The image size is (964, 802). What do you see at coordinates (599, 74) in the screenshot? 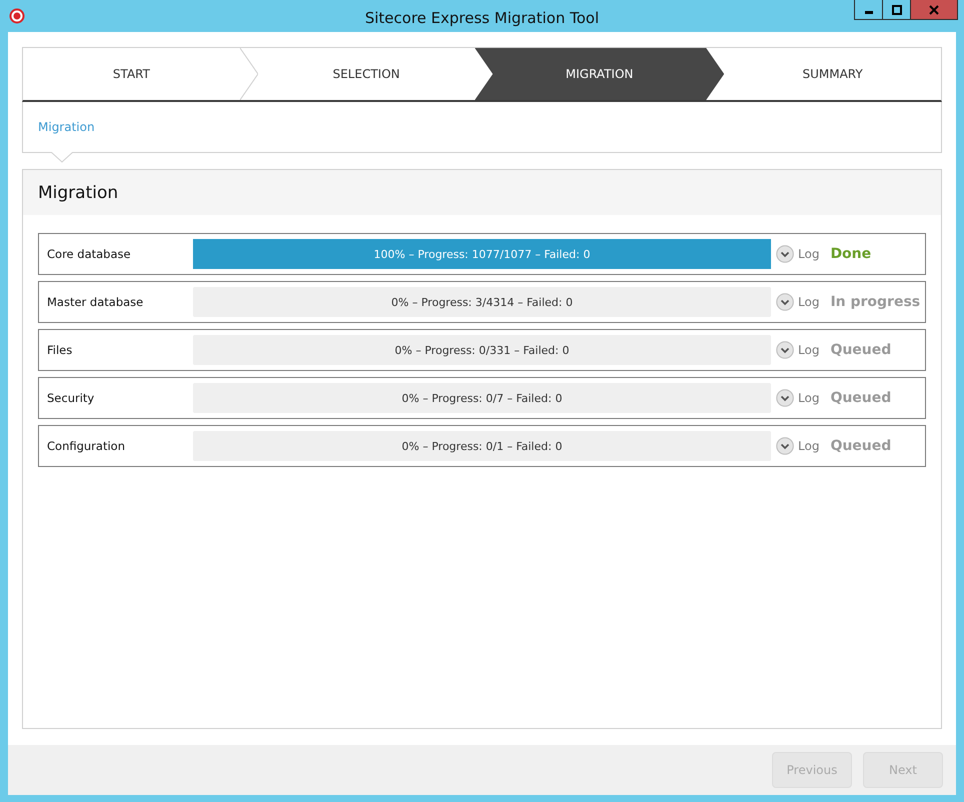
I see `wizard-step-tab: MIGRATION` at bounding box center [599, 74].